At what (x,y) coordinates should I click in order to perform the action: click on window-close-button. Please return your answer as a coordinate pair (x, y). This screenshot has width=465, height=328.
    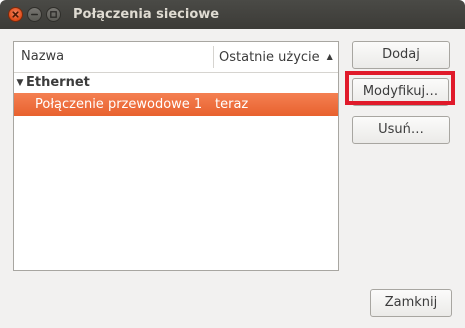
    Looking at the image, I should click on (15, 14).